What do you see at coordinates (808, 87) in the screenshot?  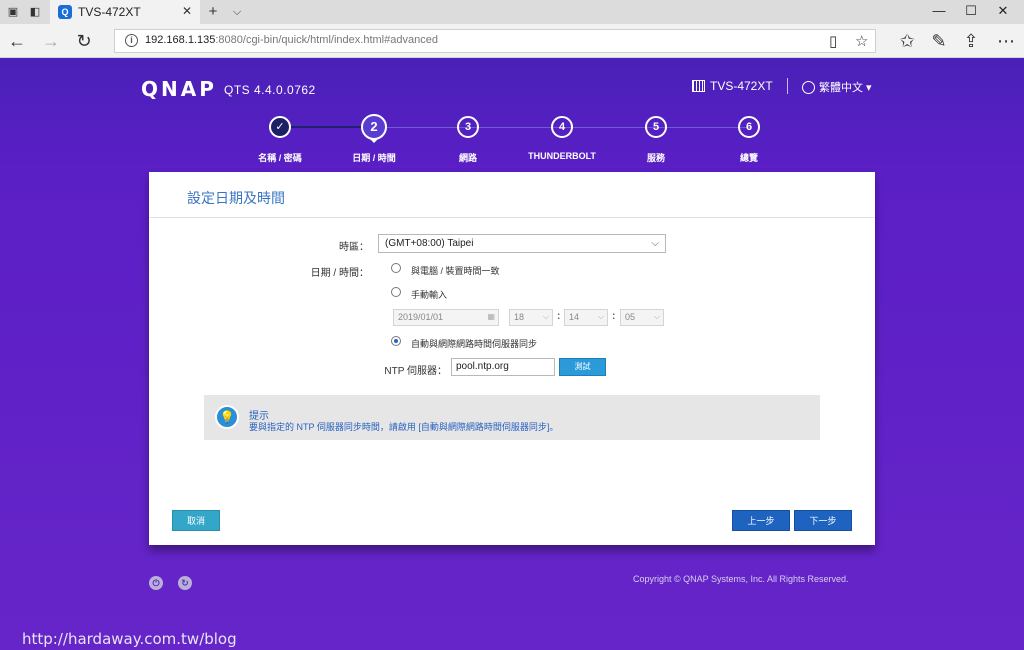 I see `globe-icon` at bounding box center [808, 87].